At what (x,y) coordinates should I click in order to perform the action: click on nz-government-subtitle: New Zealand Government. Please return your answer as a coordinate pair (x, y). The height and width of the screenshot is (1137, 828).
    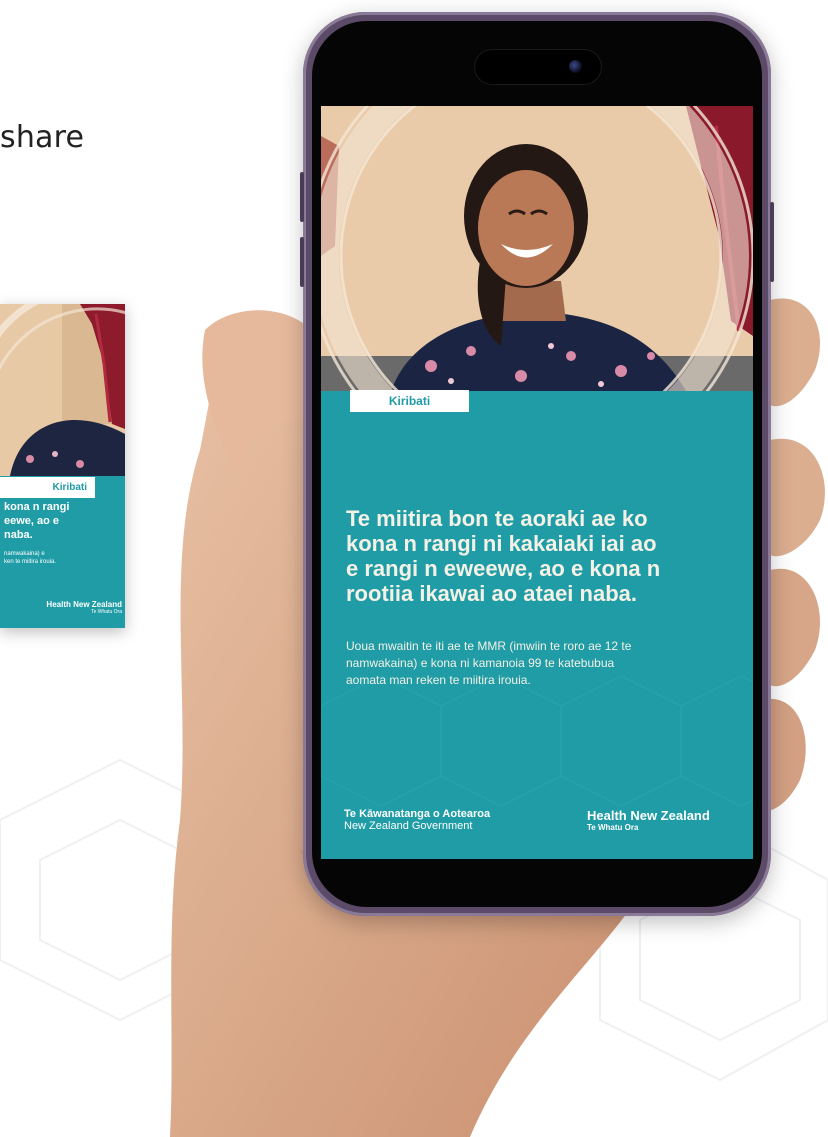
    Looking at the image, I should click on (408, 826).